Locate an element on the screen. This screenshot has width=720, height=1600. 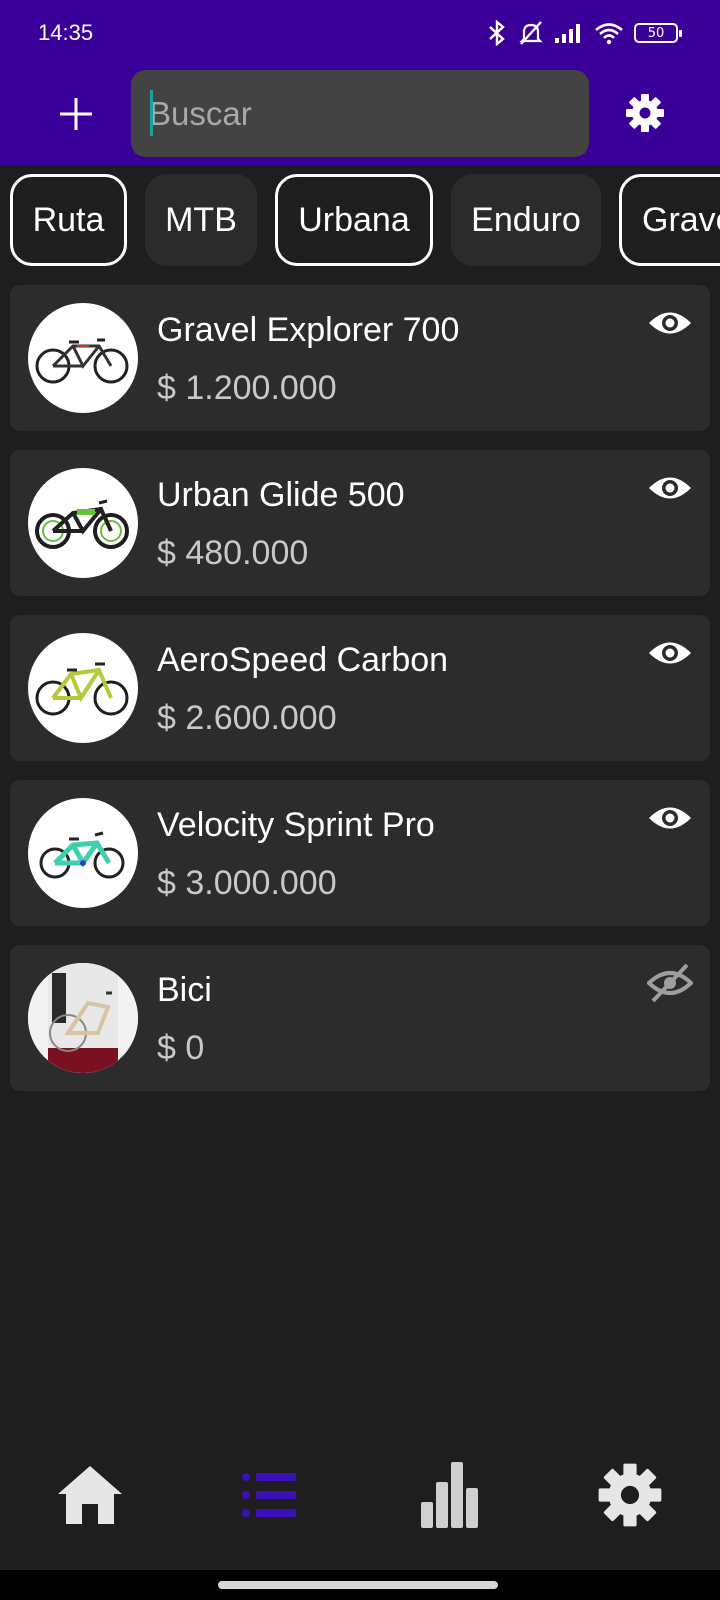
gesture-handle is located at coordinates (358, 1585).